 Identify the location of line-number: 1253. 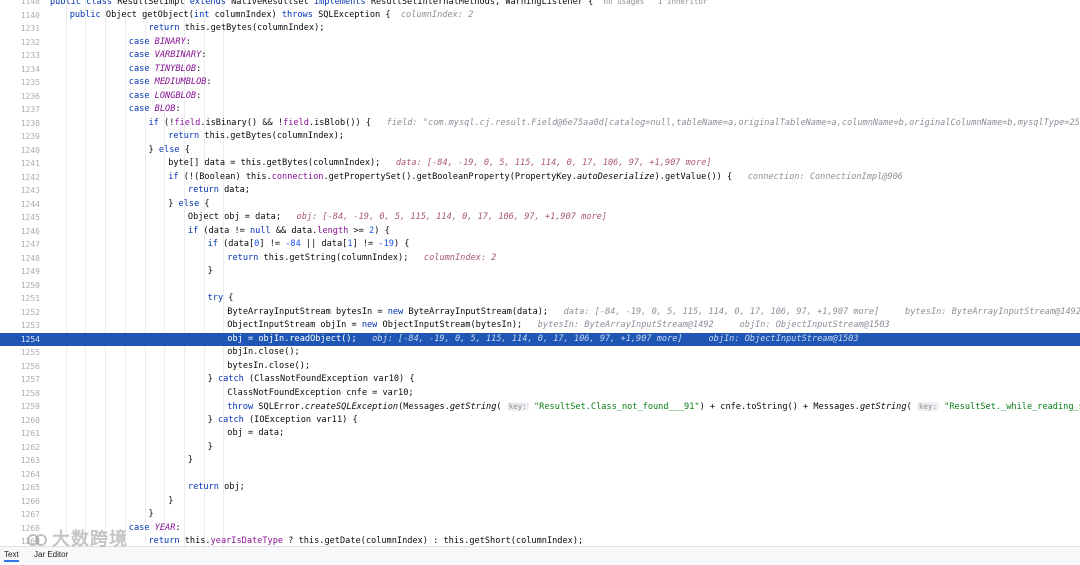
(20, 326).